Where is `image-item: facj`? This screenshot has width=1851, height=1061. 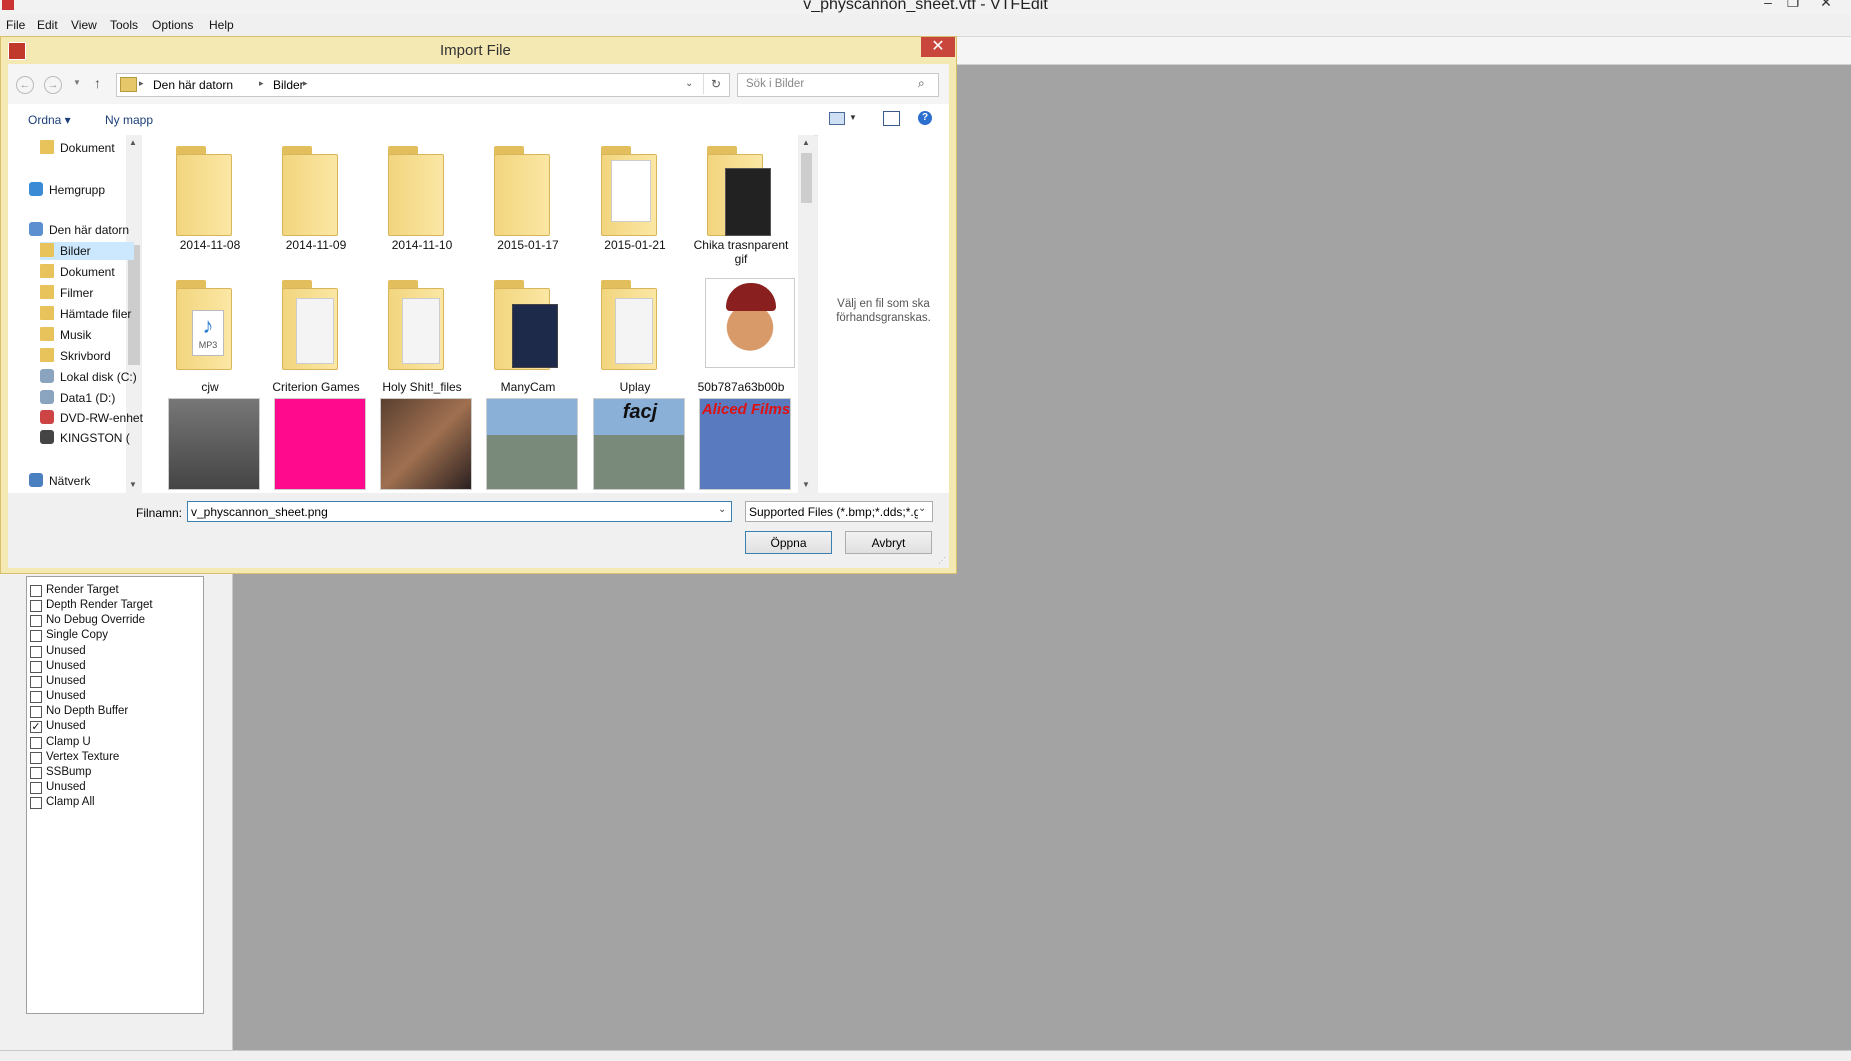
image-item: facj is located at coordinates (639, 445).